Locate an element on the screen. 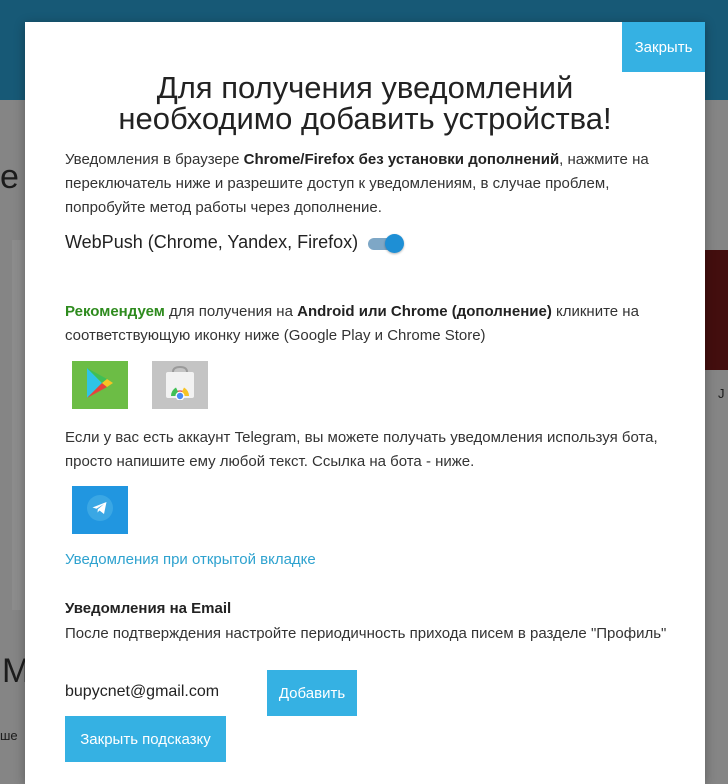 The height and width of the screenshot is (784, 728). chrome-store-button is located at coordinates (180, 385).